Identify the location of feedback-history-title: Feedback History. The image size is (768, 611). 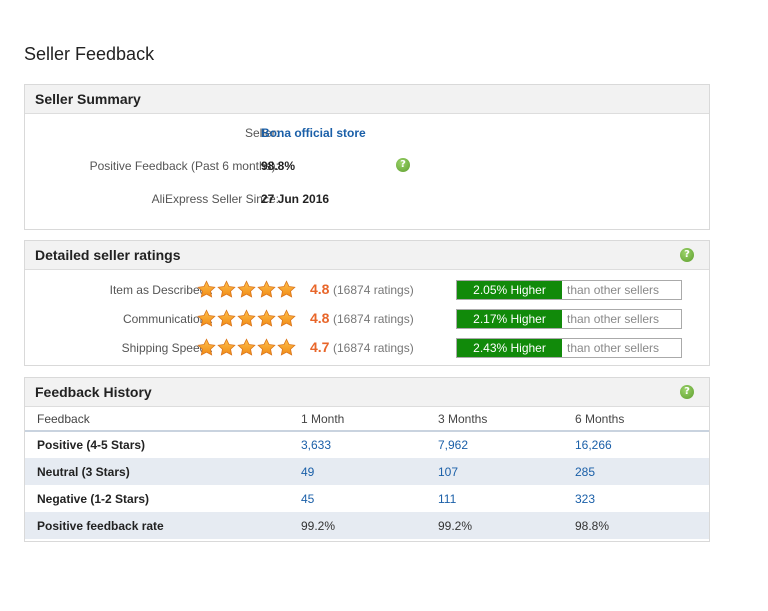
(93, 392).